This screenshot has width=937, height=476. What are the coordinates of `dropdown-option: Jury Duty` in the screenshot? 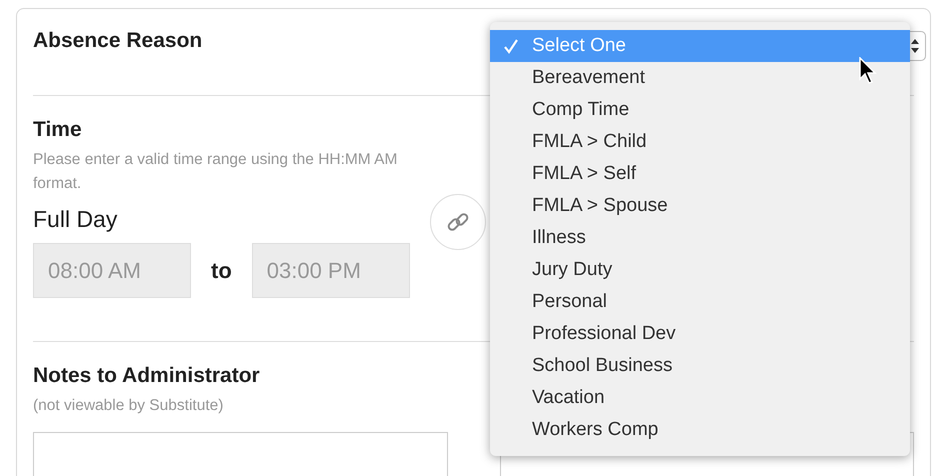 It's located at (700, 270).